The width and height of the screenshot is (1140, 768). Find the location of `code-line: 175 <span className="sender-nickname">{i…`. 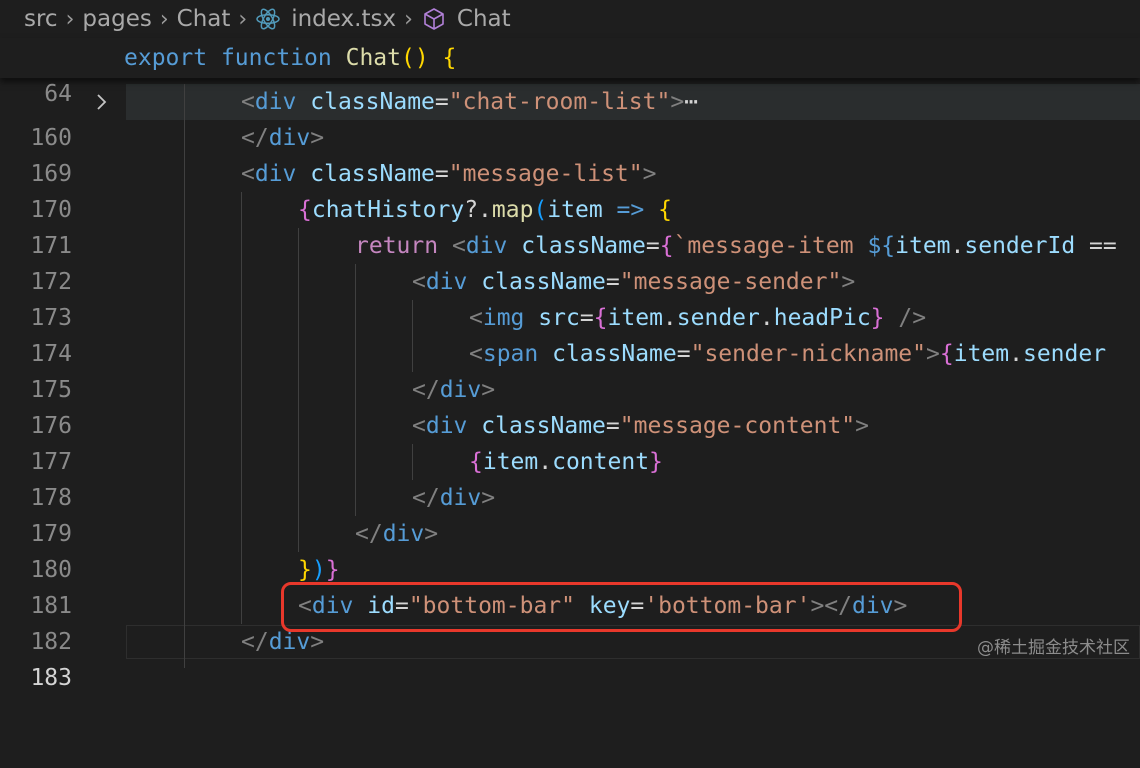

code-line: 175 <span className="sender-nickname">{i… is located at coordinates (570, 369).